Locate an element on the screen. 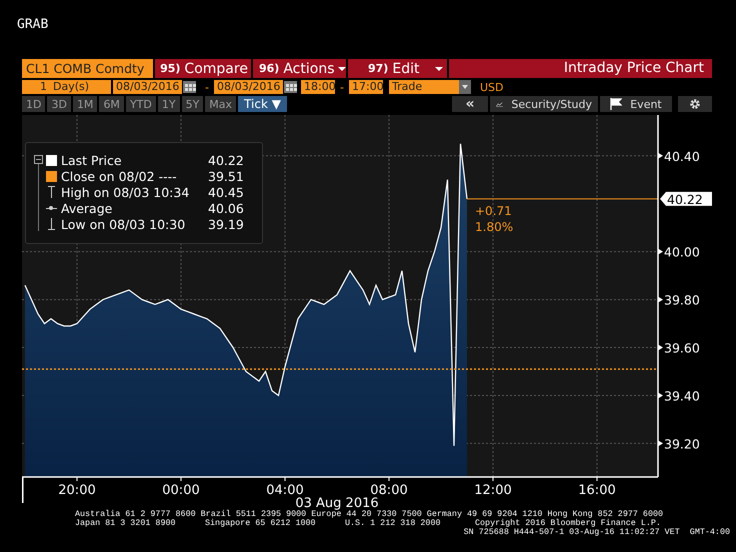 This screenshot has width=736, height=552. axis-label: 00:00 is located at coordinates (181, 490).